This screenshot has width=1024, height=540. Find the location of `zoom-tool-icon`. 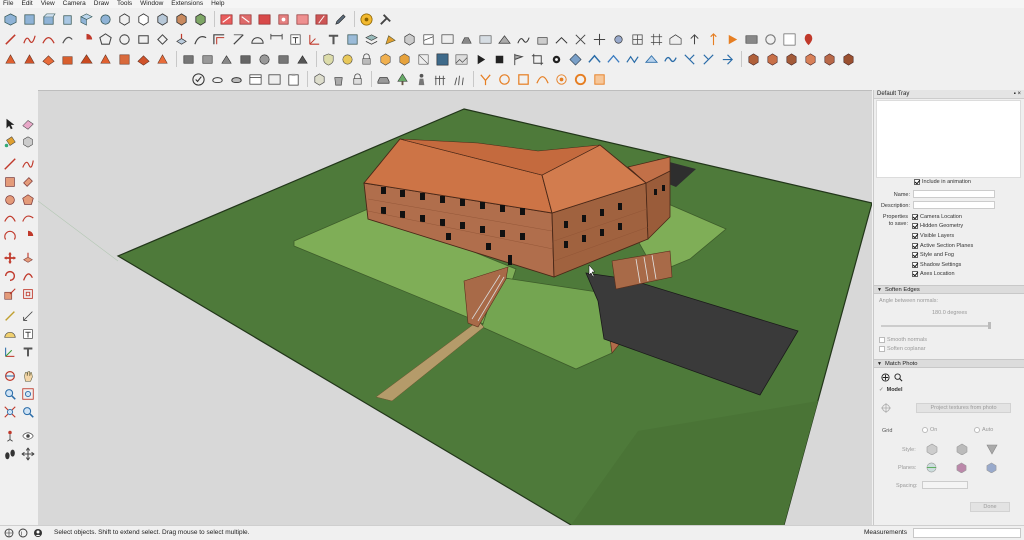

zoom-tool-icon is located at coordinates (10, 394).